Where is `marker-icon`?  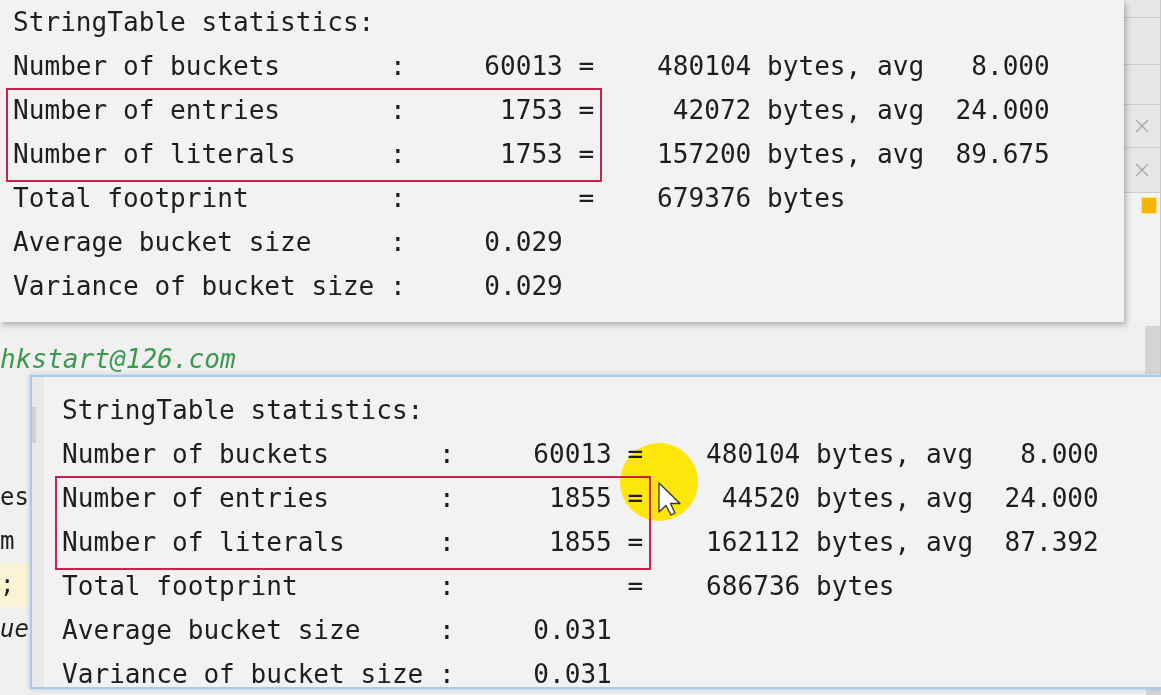
marker-icon is located at coordinates (1149, 205).